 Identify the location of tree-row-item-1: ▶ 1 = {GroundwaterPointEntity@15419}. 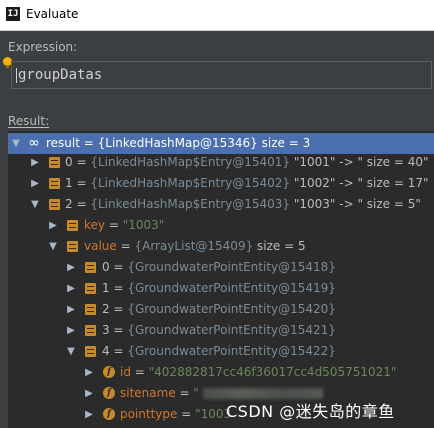
(221, 288).